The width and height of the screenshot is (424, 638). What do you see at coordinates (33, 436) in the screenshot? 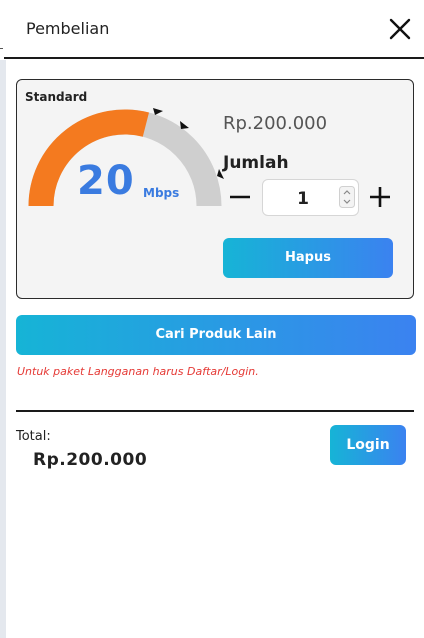
I see `total-label: Total:` at bounding box center [33, 436].